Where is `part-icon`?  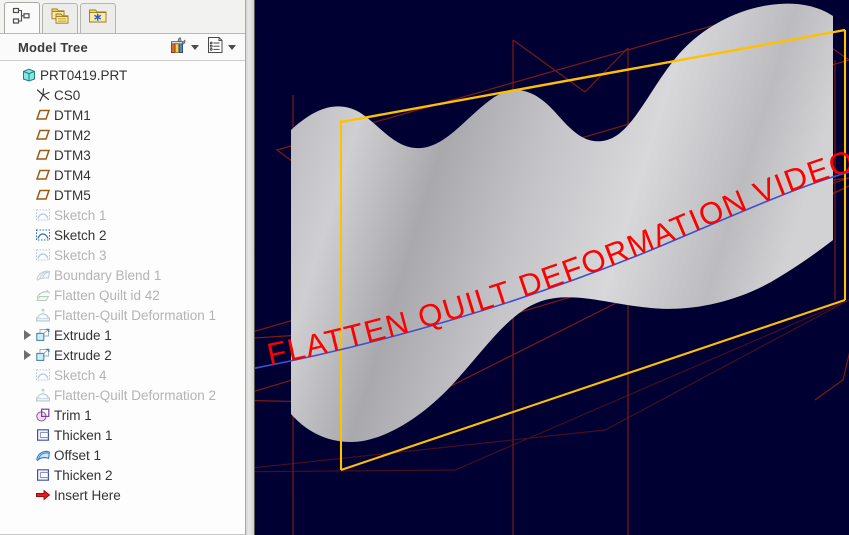 part-icon is located at coordinates (28, 75).